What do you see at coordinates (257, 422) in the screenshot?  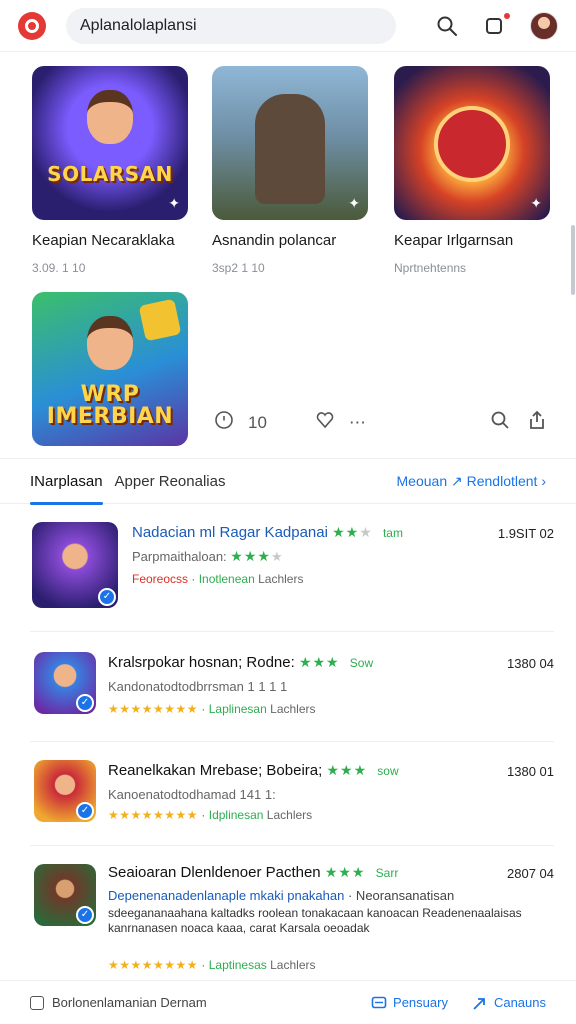 I see `action-count: 10` at bounding box center [257, 422].